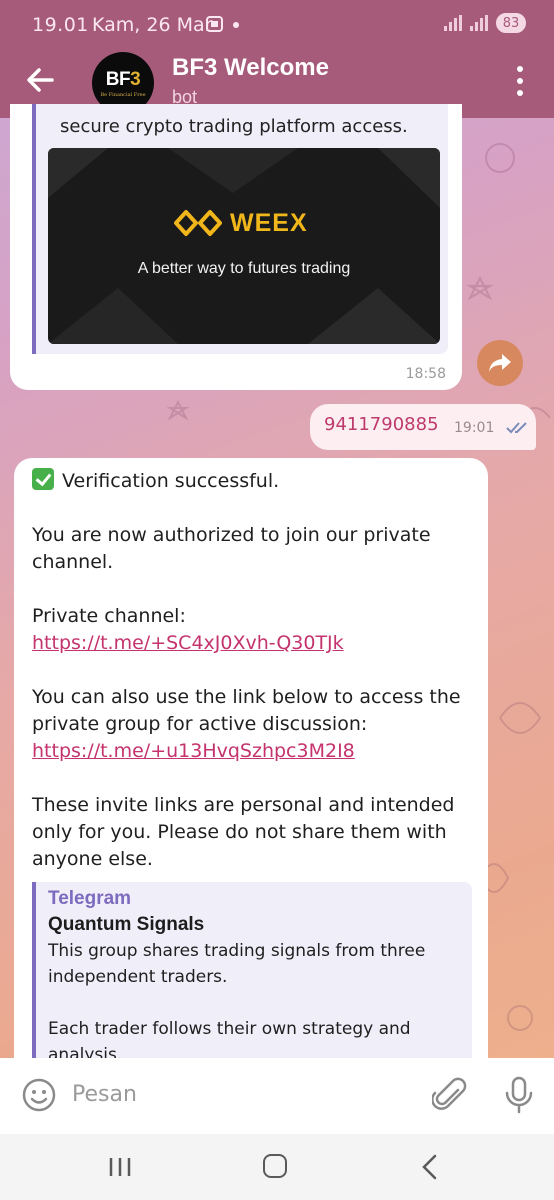 This screenshot has width=554, height=1200. I want to click on read-check-icon, so click(516, 428).